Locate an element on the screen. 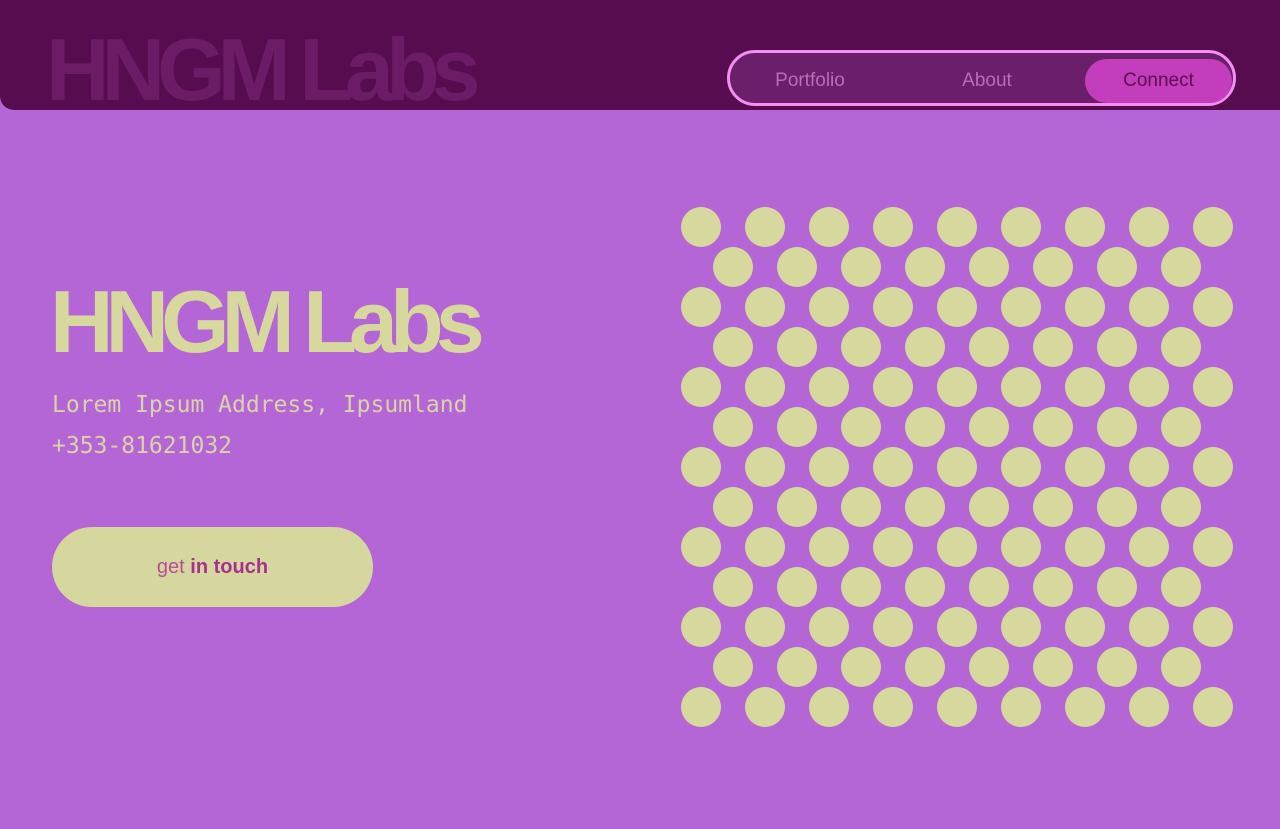 This screenshot has width=1280, height=829. get-in-touch-button: get in touch is located at coordinates (212, 567).